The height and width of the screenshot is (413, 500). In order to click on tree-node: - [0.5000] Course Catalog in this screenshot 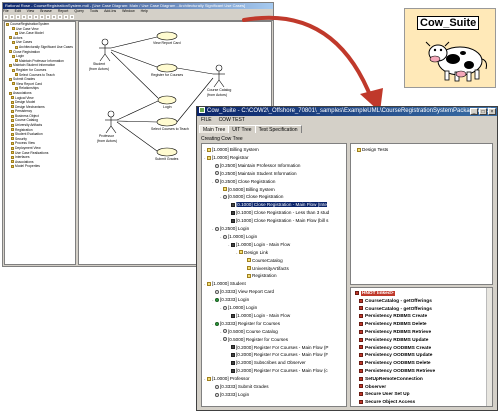, I will do `click(249, 331)`.